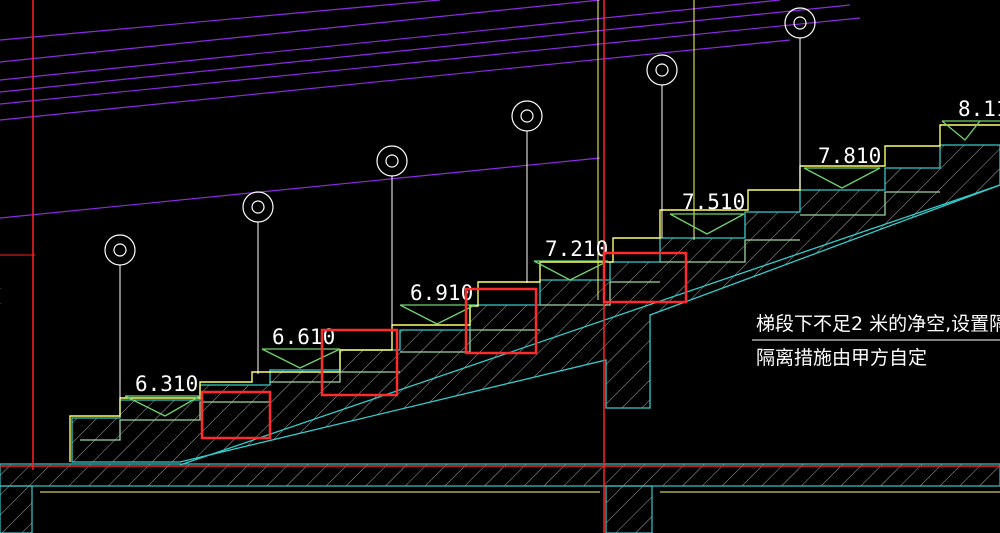 Image resolution: width=1000 pixels, height=533 pixels. What do you see at coordinates (166, 384) in the screenshot?
I see `level-label: 6.310` at bounding box center [166, 384].